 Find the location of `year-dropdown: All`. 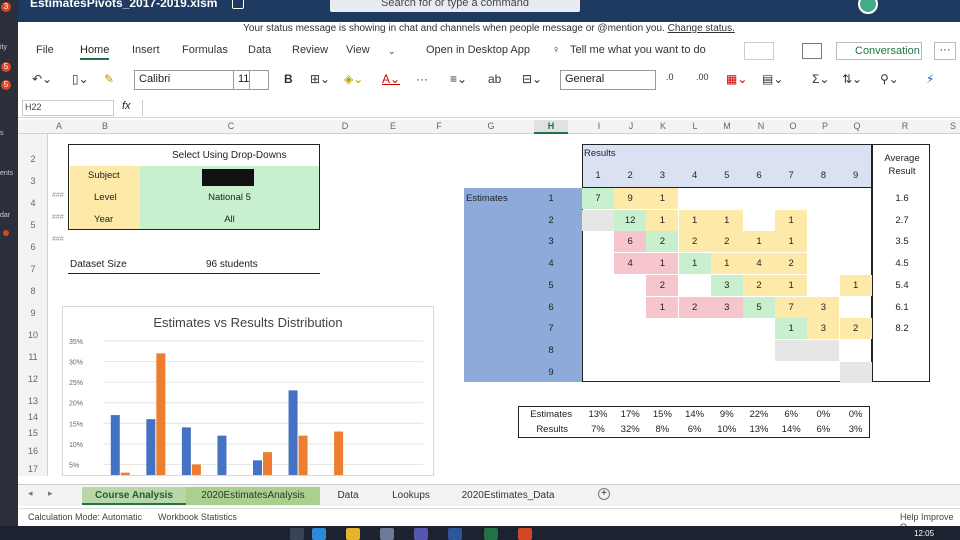

year-dropdown: All is located at coordinates (229, 219).